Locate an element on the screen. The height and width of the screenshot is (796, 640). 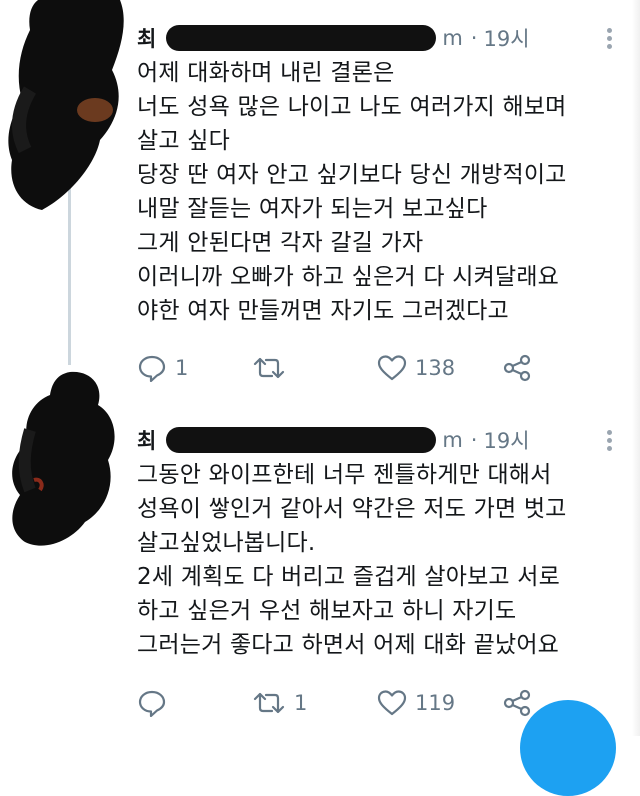
tweet-line: 성욕이 쌓인거 같아서 약간은 저도 가면 벗고 is located at coordinates (352, 509).